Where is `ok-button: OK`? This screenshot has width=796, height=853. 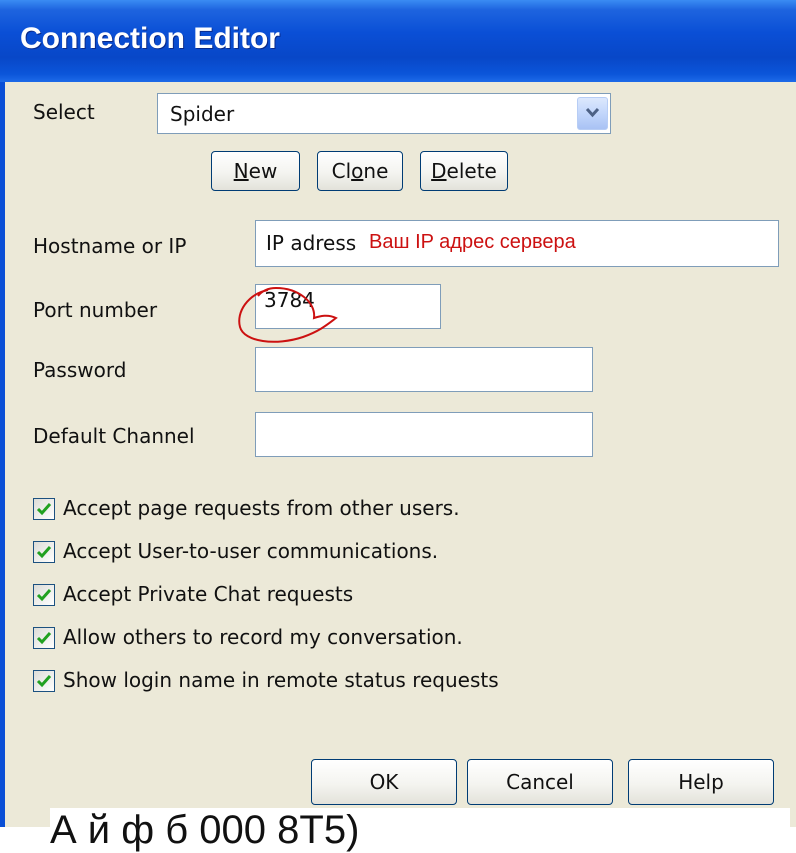
ok-button: OK is located at coordinates (384, 782).